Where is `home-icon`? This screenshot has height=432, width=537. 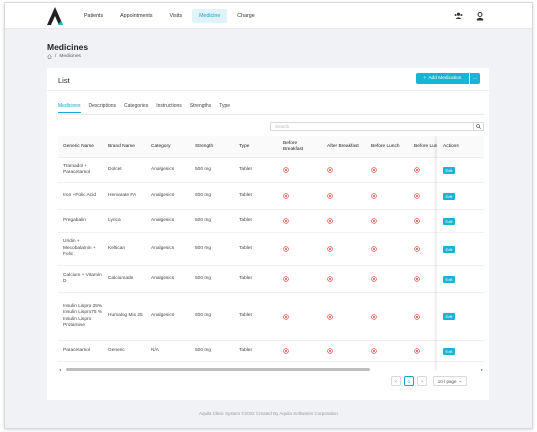 home-icon is located at coordinates (49, 56).